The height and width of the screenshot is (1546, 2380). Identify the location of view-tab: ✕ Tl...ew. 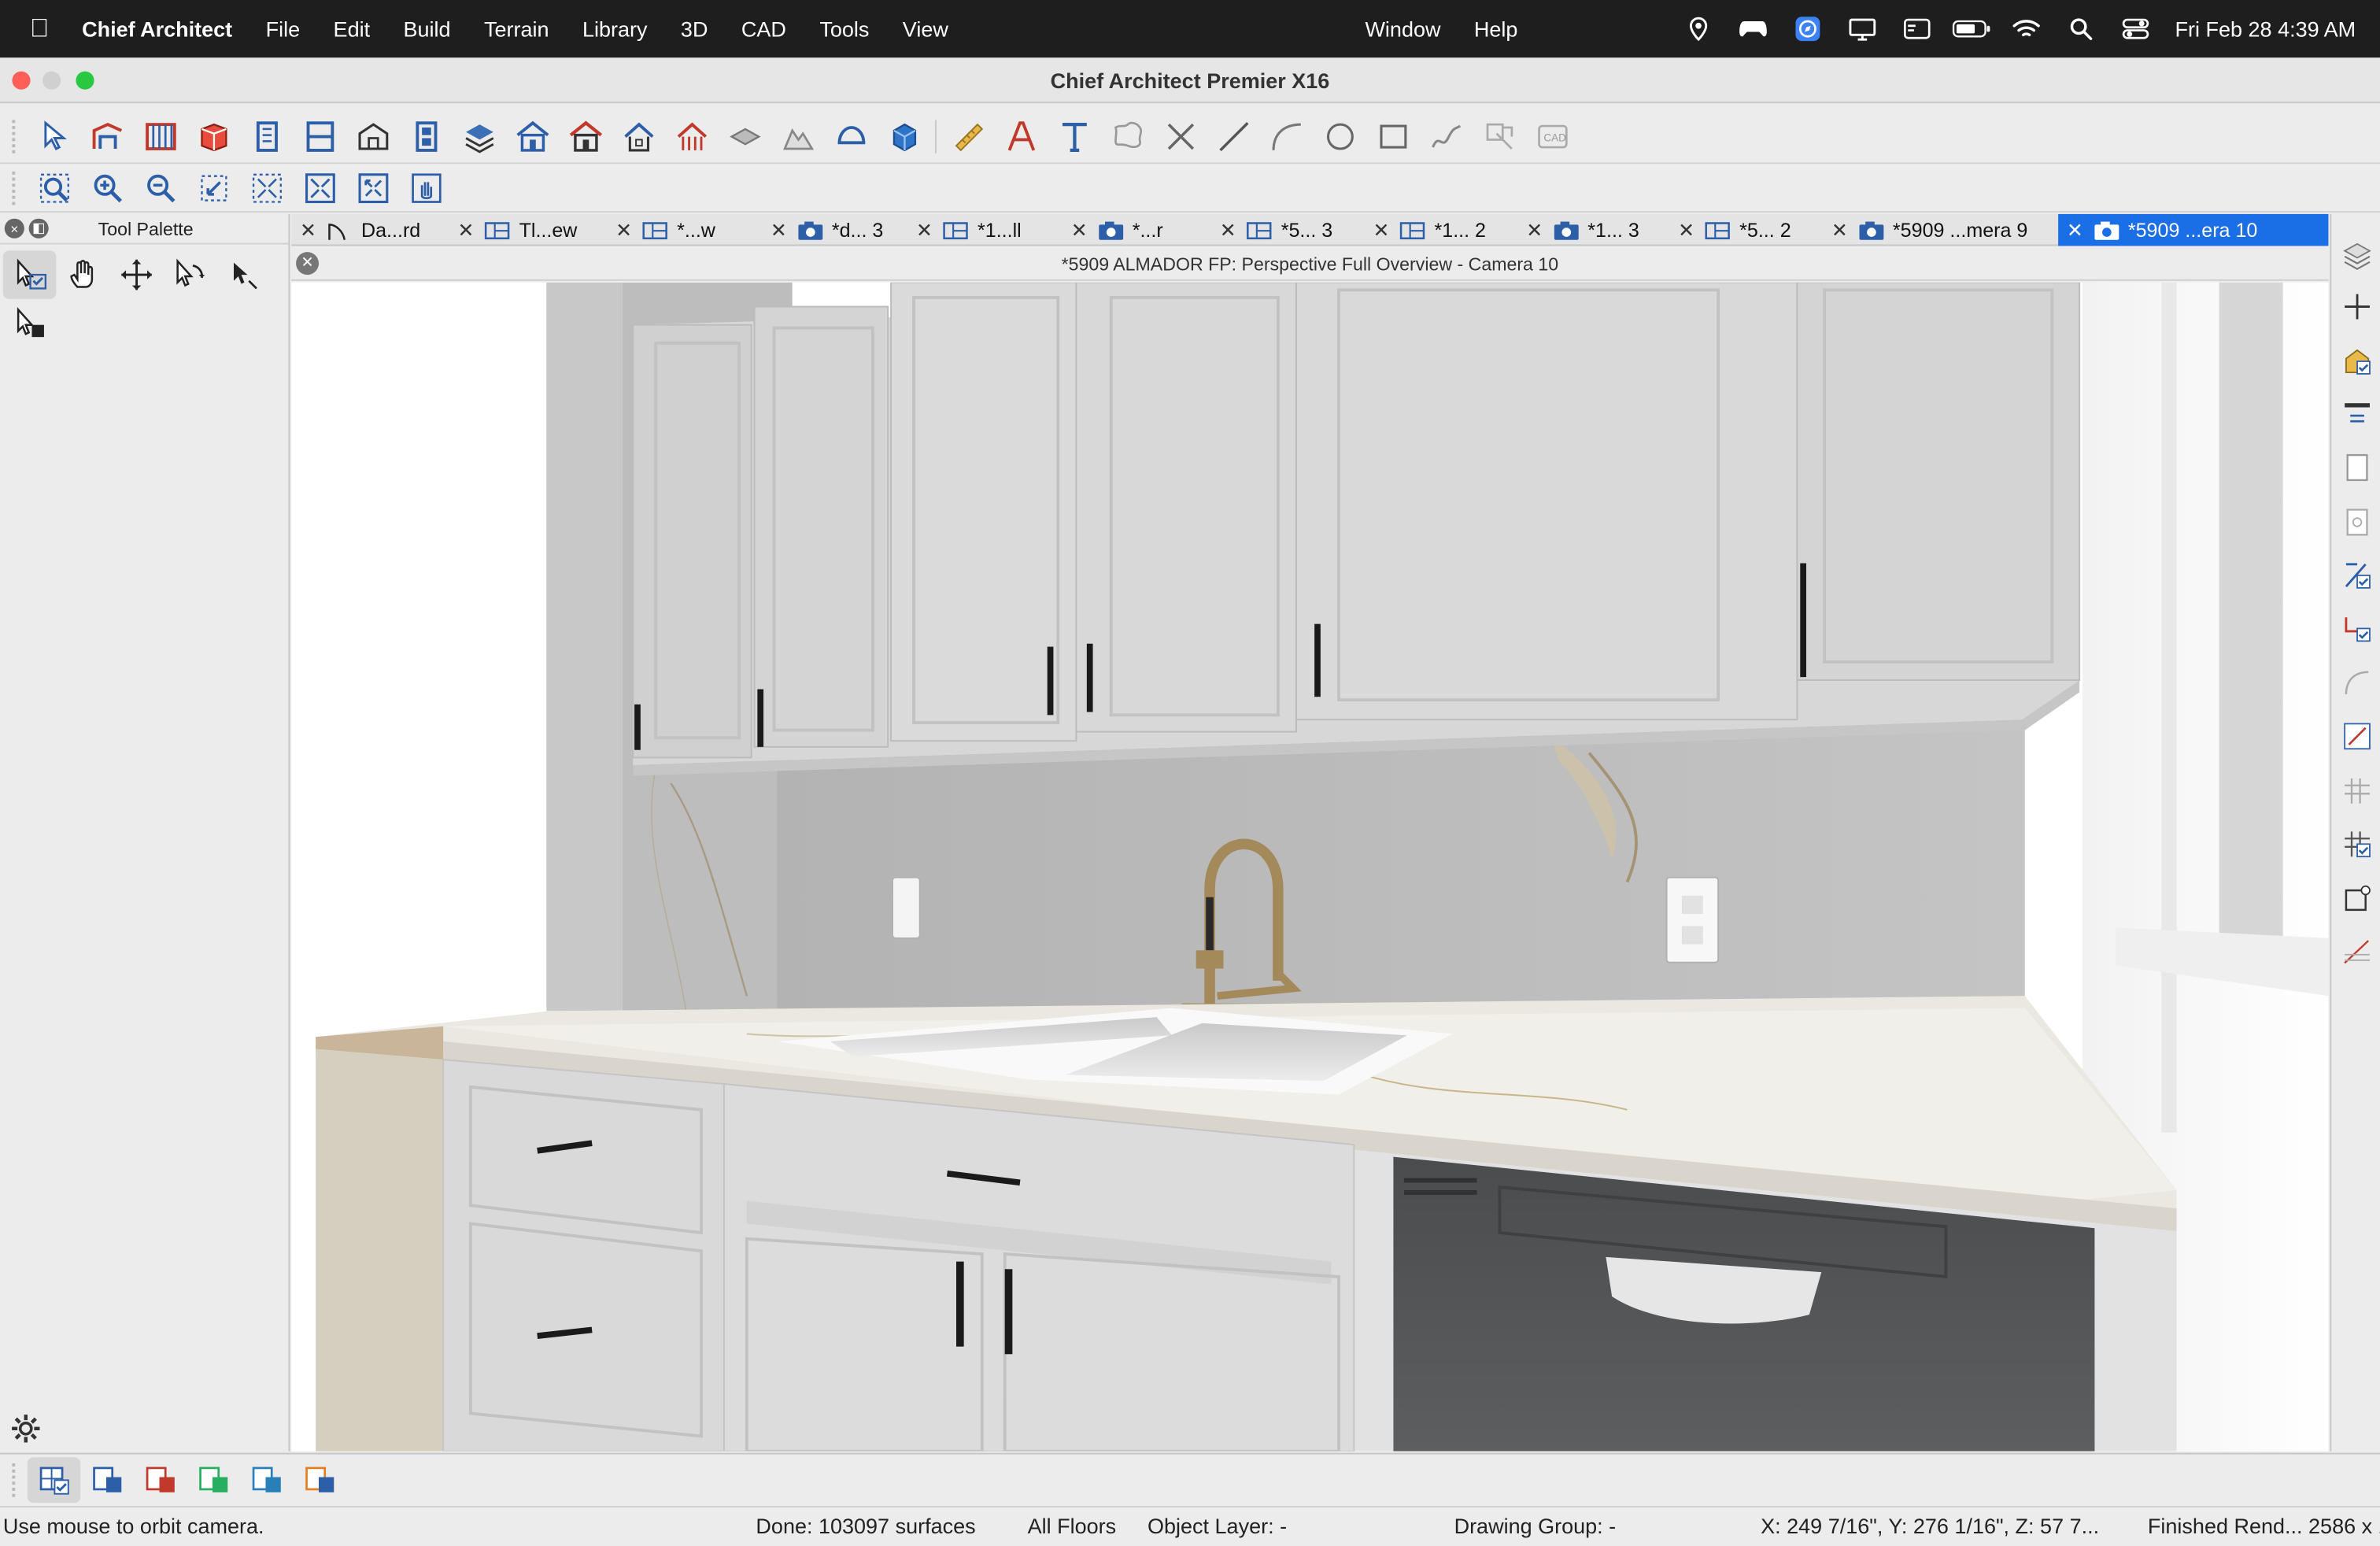
(528, 230).